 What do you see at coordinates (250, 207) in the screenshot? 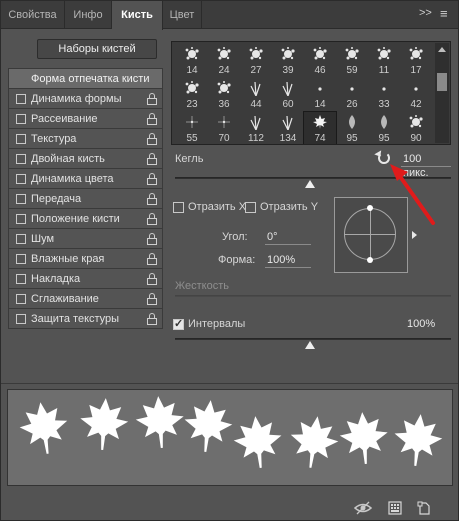
I see `flip-y-checkbox` at bounding box center [250, 207].